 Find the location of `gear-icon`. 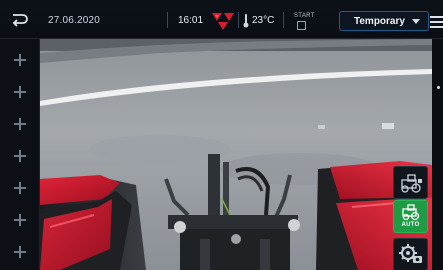

gear-icon is located at coordinates (410, 253).